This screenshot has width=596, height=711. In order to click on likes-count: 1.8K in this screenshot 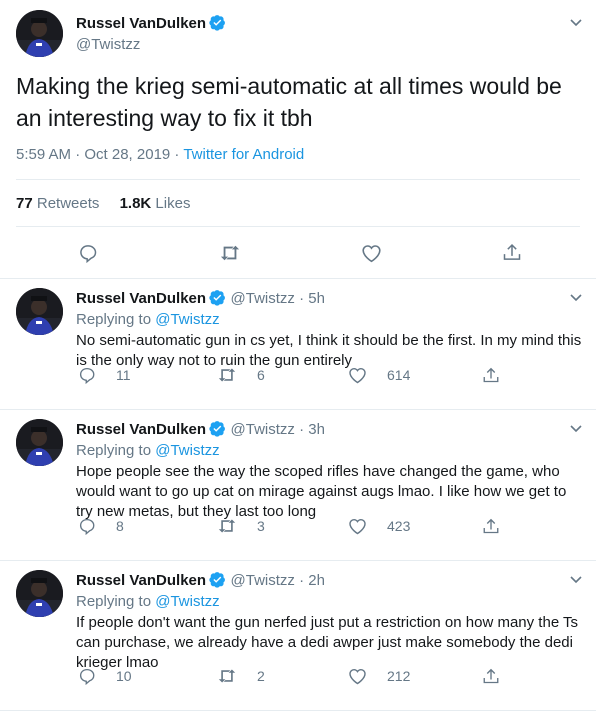, I will do `click(135, 203)`.